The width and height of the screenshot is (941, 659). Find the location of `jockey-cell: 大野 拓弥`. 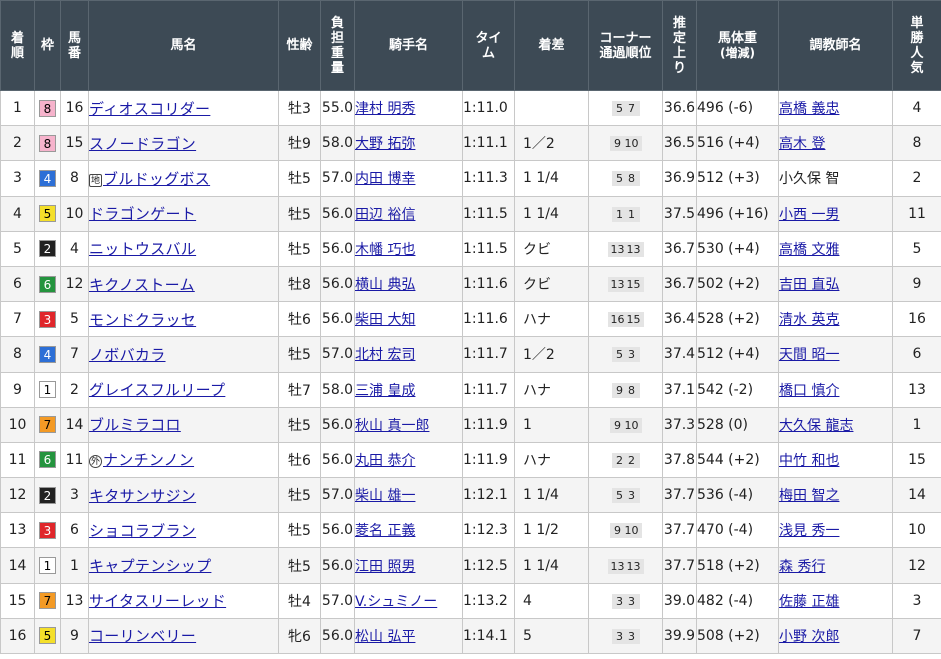

jockey-cell: 大野 拓弥 is located at coordinates (408, 143).